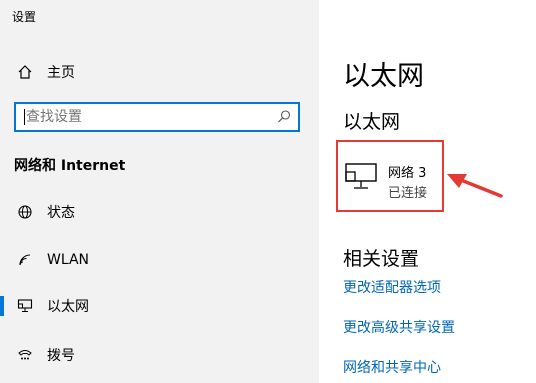  What do you see at coordinates (61, 213) in the screenshot?
I see `sidebar-item-label: 状态` at bounding box center [61, 213].